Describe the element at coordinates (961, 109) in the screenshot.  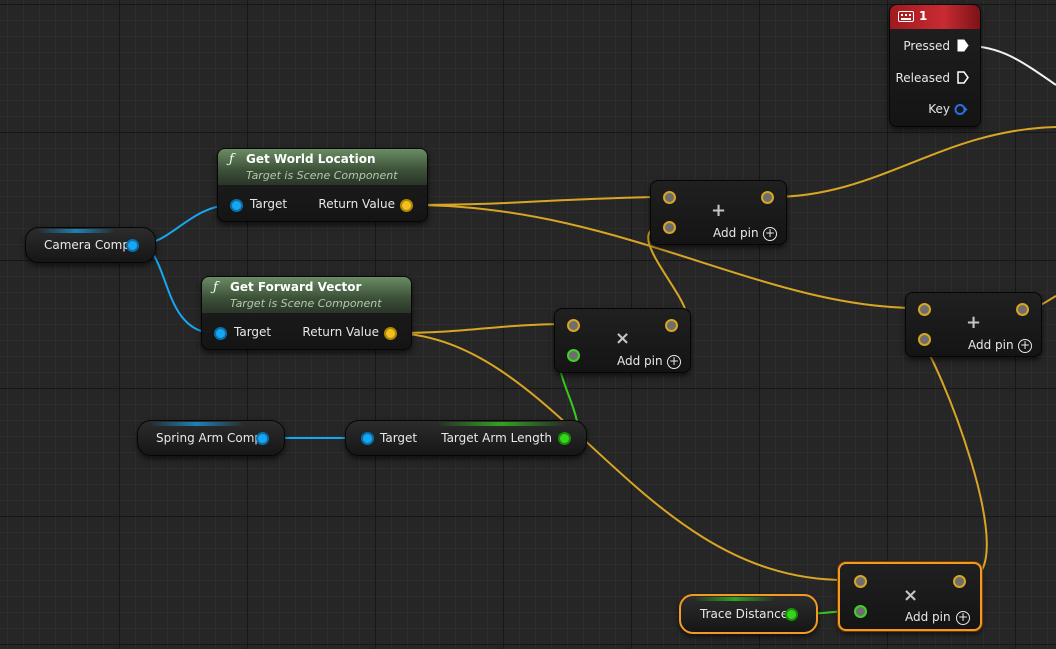
I see `key-struct-pin` at that location.